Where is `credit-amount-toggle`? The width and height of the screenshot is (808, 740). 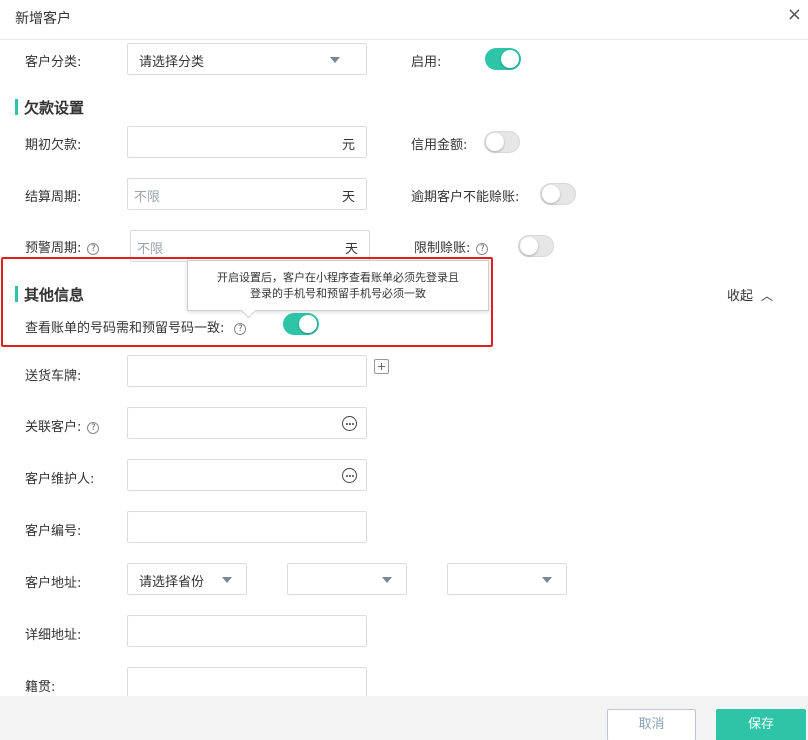 credit-amount-toggle is located at coordinates (502, 142).